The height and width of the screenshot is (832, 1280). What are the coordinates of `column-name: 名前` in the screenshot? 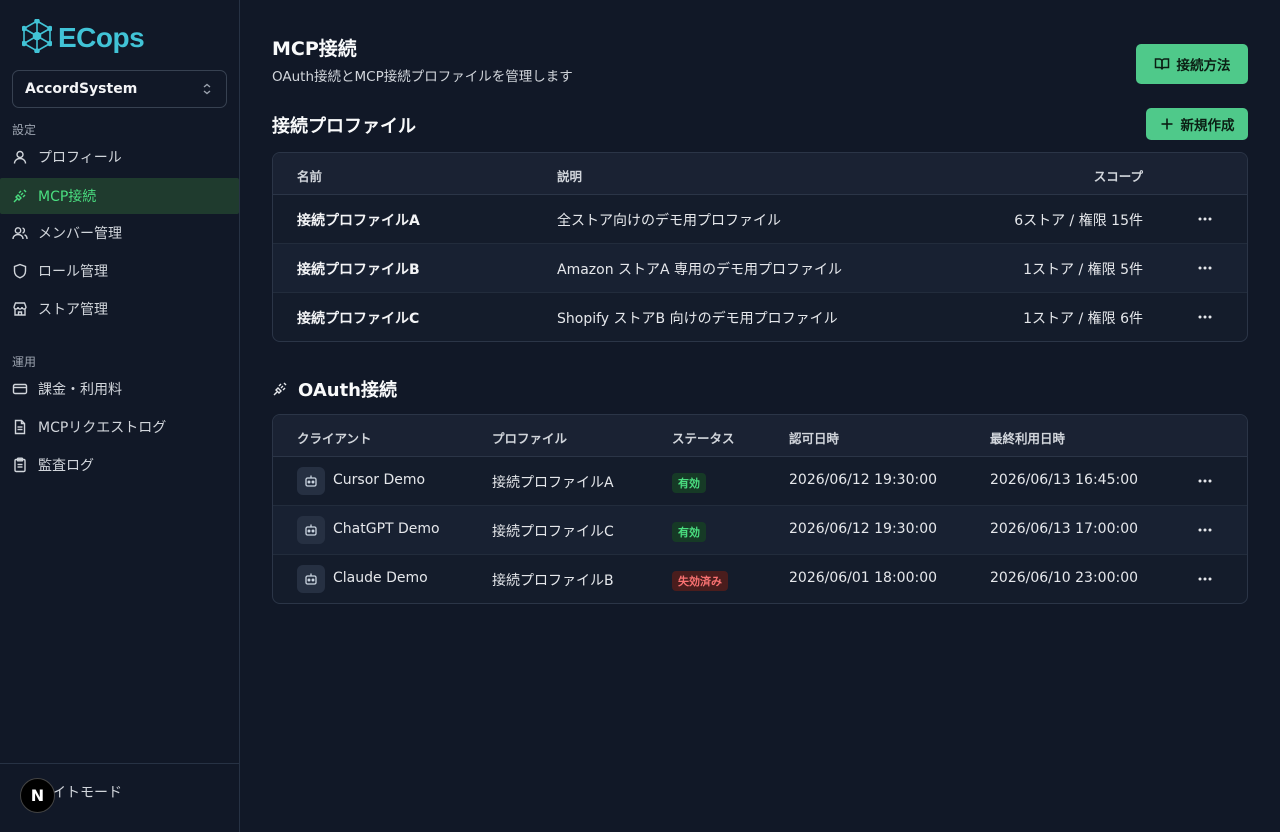 It's located at (309, 175).